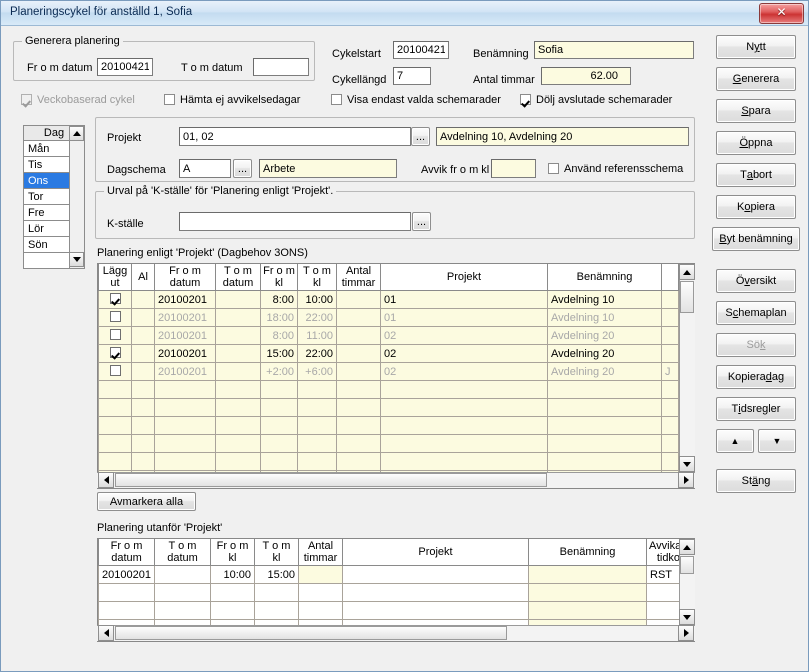  I want to click on outside-grid-scroll-right-button, so click(686, 633).